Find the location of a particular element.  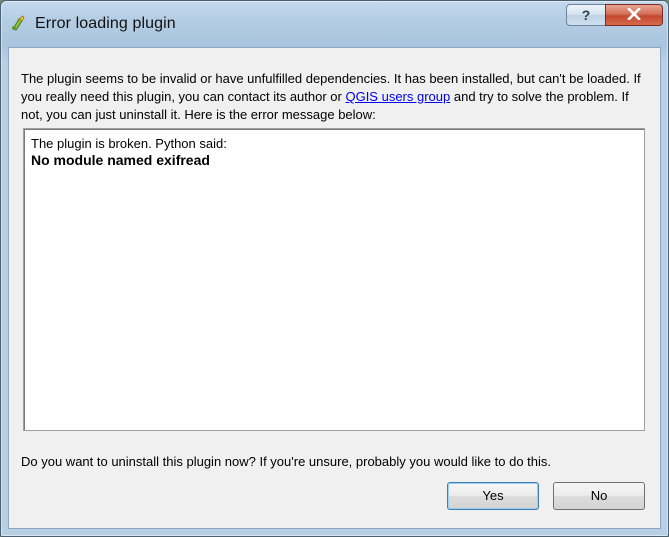

error-message-intro: The plugin is broken. Python said: is located at coordinates (129, 143).